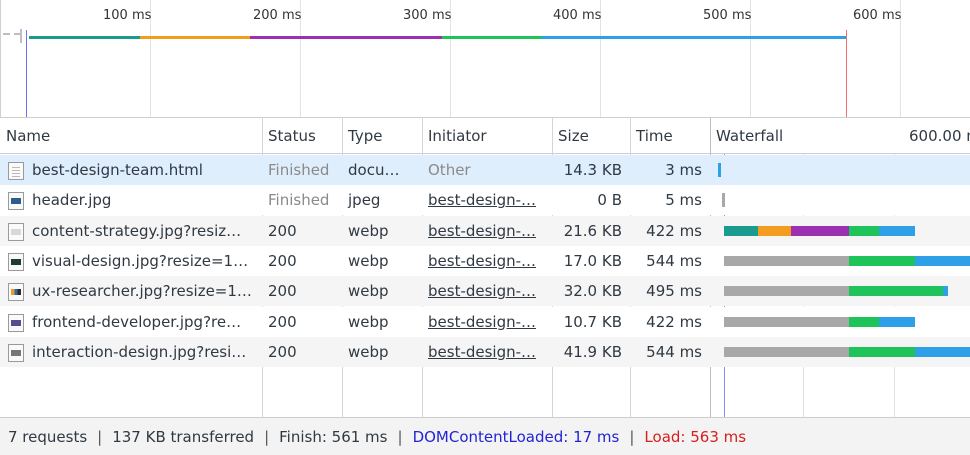  What do you see at coordinates (609, 200) in the screenshot?
I see `request-size: 0 B` at bounding box center [609, 200].